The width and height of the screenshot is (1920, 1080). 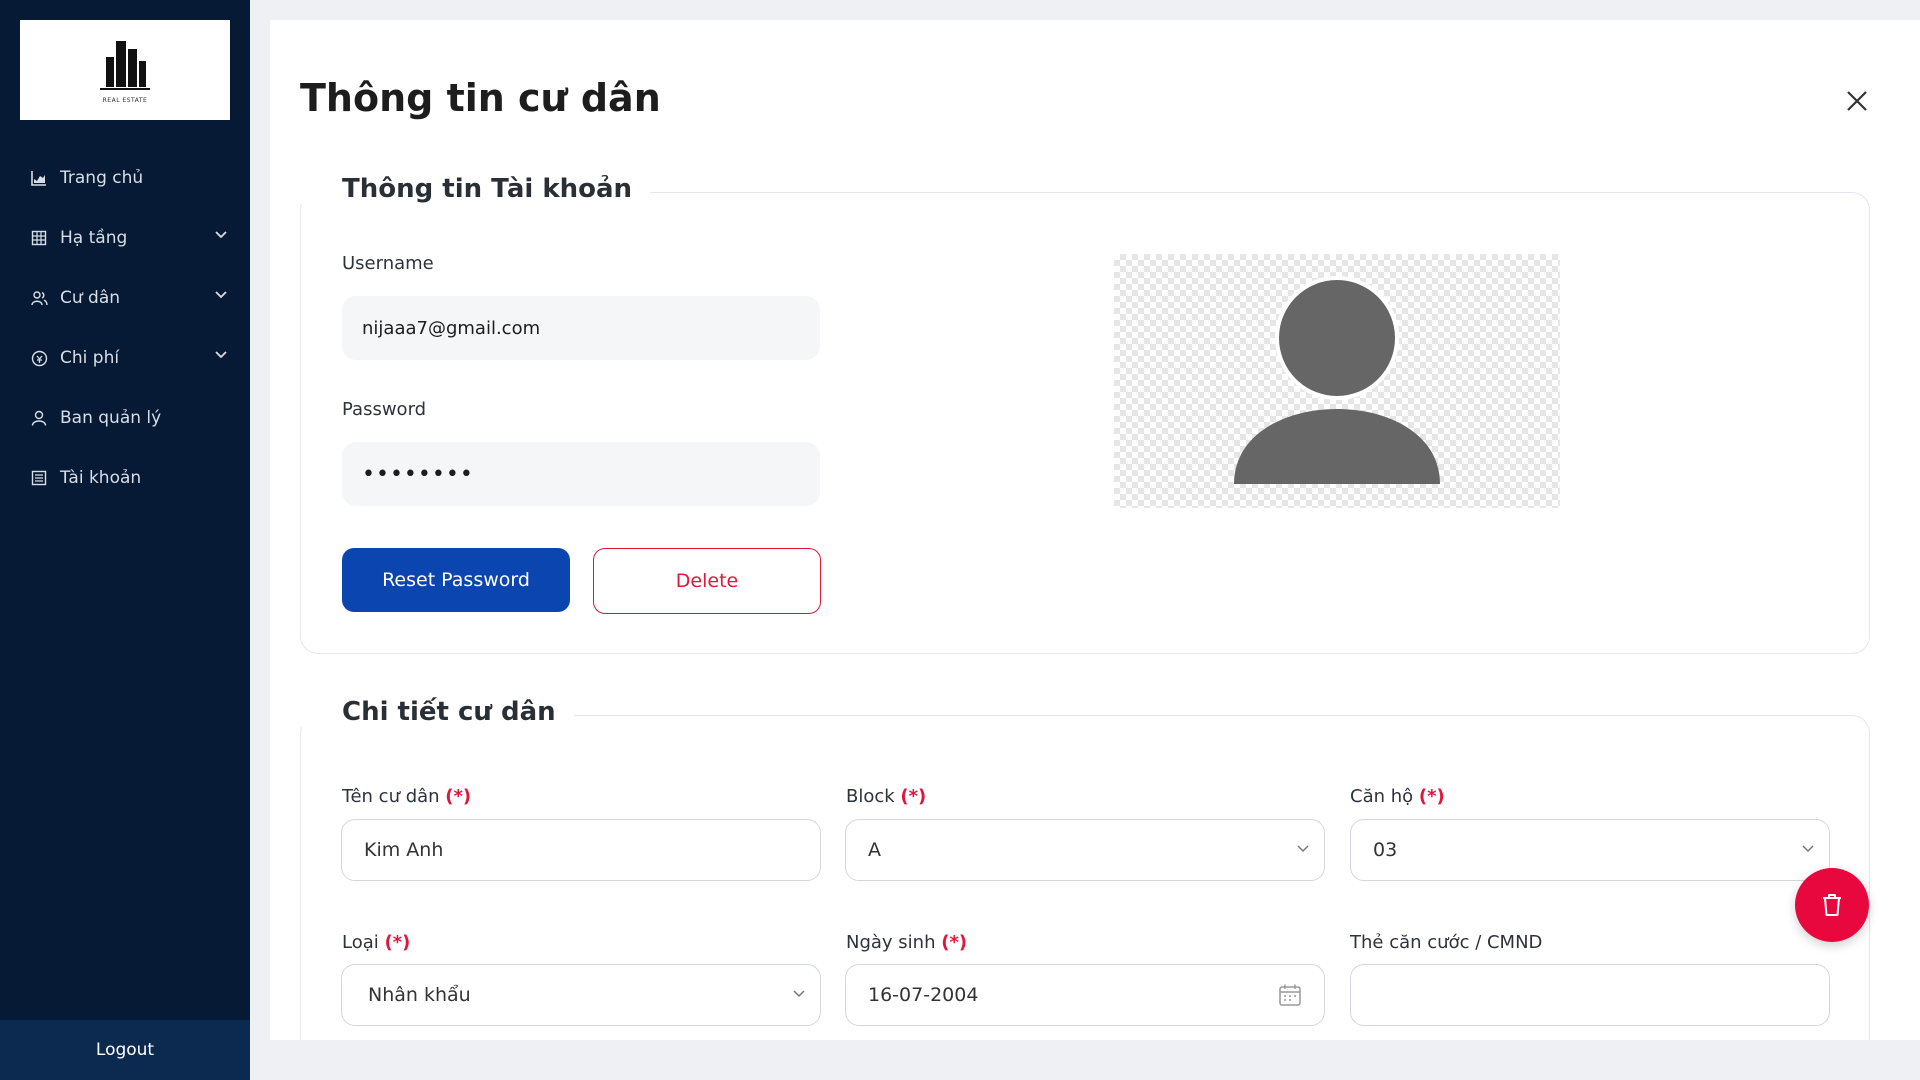 I want to click on page-title: Thông tin cư dân, so click(x=480, y=98).